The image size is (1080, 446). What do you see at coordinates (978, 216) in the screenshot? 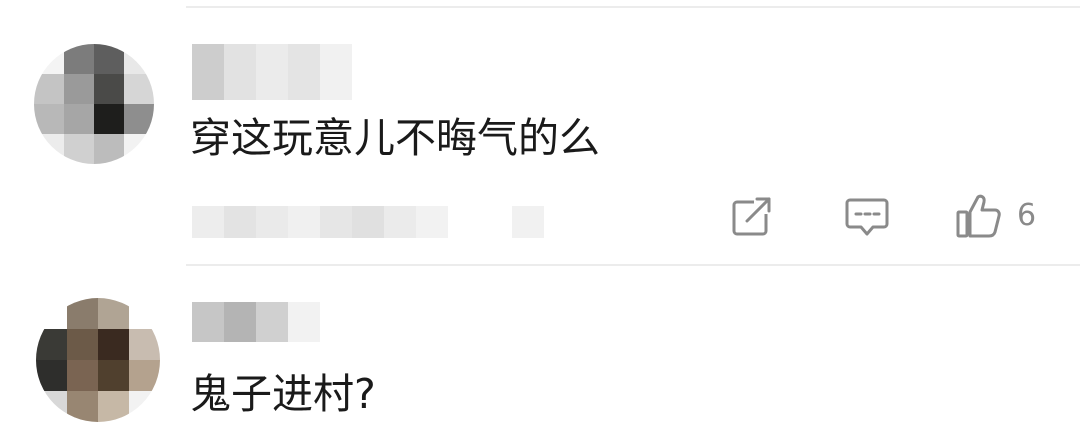
I see `thumbs-up-icon` at bounding box center [978, 216].